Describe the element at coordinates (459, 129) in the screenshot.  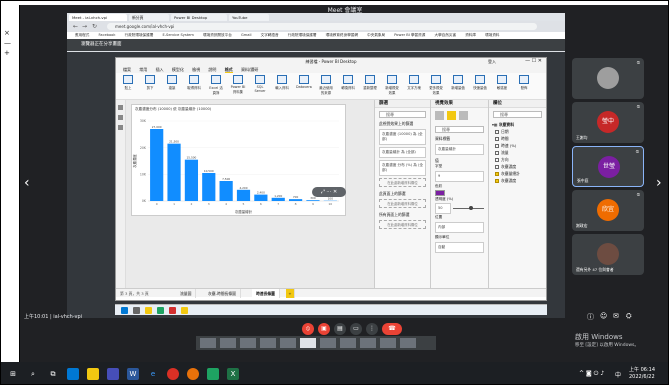
I see `viz-search: 搜尋` at that location.